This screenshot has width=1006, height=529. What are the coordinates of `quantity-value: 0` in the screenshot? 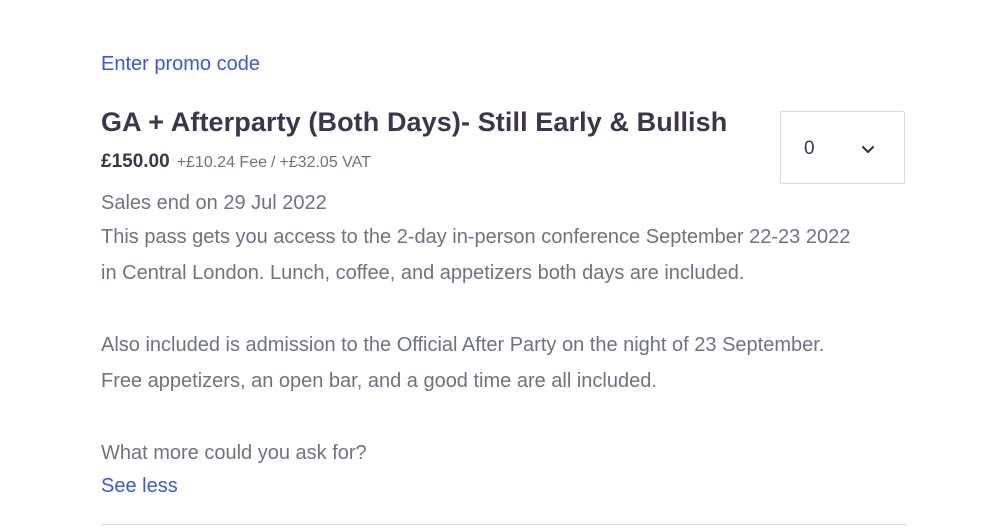 It's located at (809, 148).